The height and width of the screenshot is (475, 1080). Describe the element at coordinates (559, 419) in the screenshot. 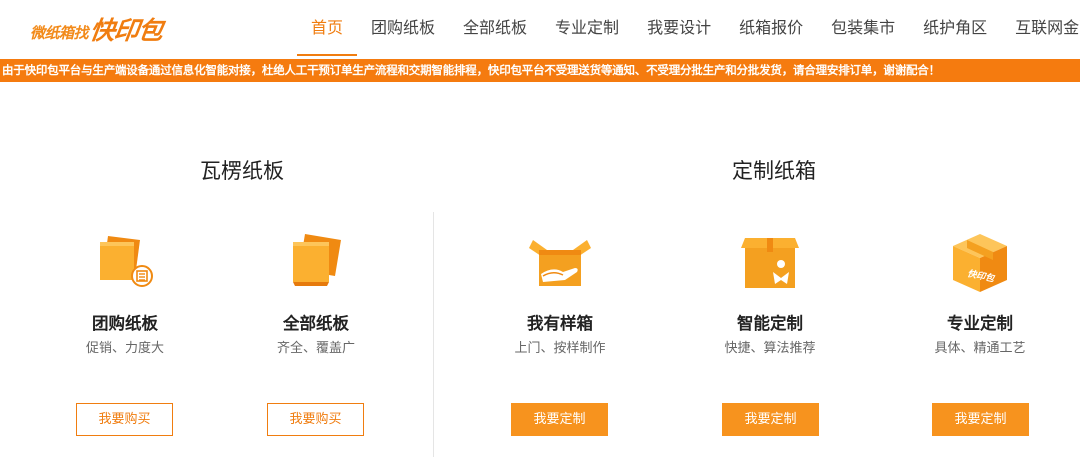

I see `custom-sample-box-button: 我要定制` at that location.